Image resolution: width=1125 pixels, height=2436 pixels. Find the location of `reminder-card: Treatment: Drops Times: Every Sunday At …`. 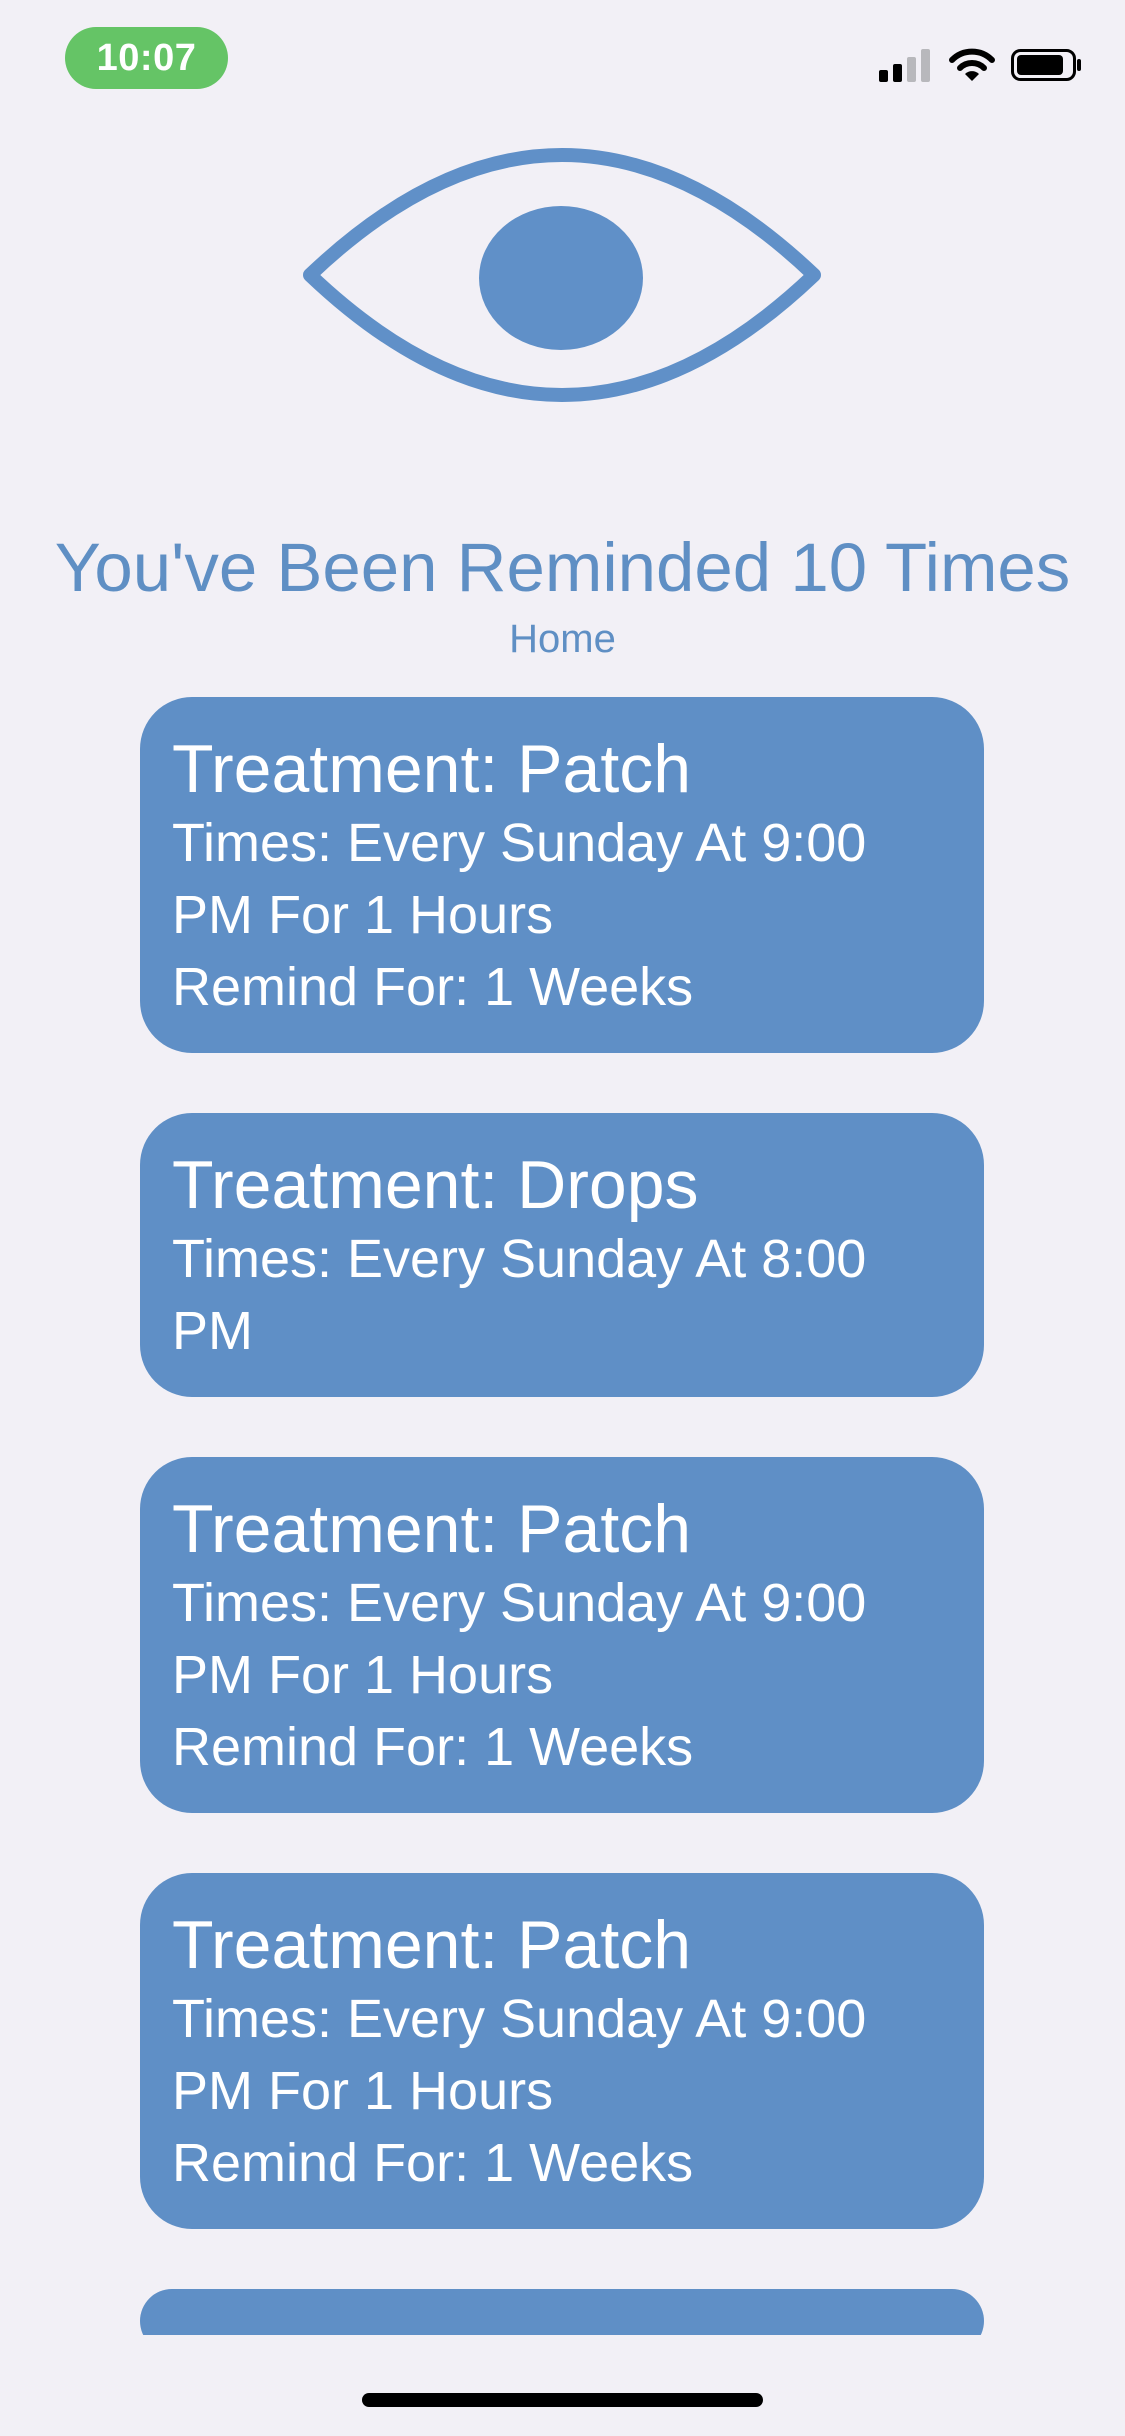

reminder-card: Treatment: Drops Times: Every Sunday At … is located at coordinates (562, 1255).